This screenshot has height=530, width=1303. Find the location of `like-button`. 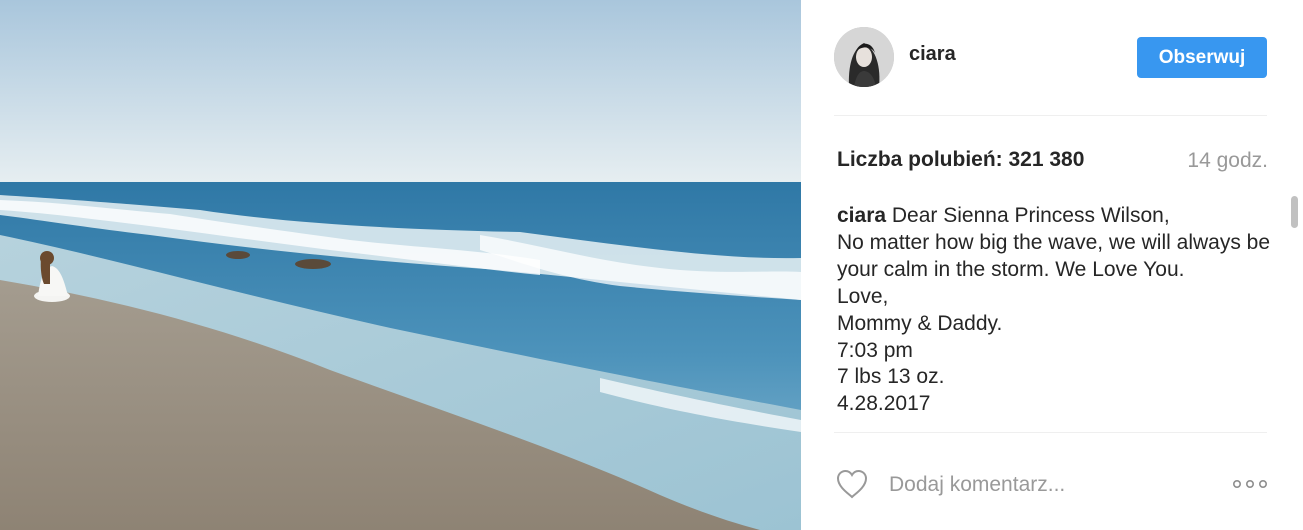

like-button is located at coordinates (852, 484).